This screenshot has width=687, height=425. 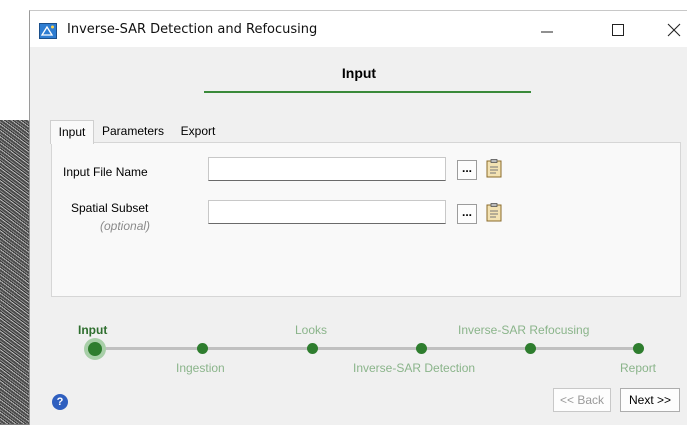 What do you see at coordinates (95, 349) in the screenshot?
I see `step-input-dot` at bounding box center [95, 349].